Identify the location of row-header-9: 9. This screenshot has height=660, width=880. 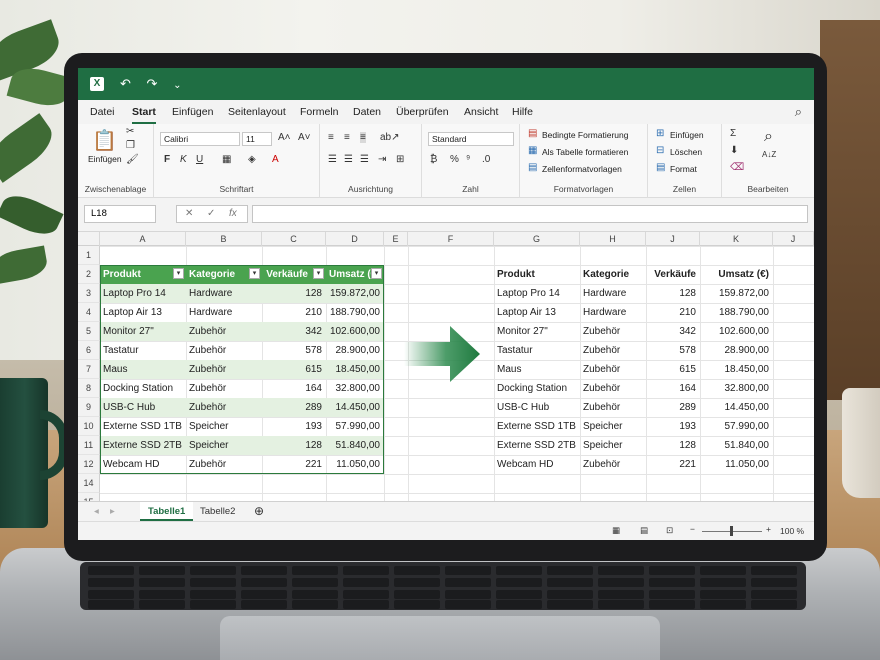
(89, 407).